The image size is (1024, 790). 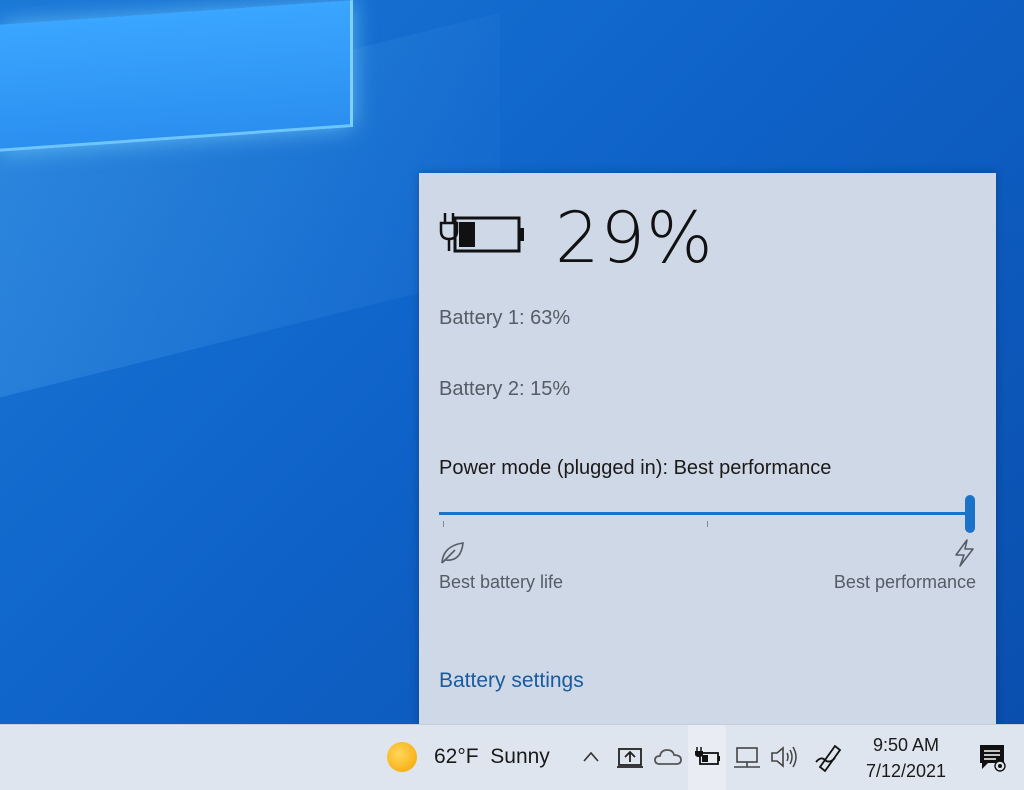 What do you see at coordinates (591, 757) in the screenshot?
I see `chevron-up-icon` at bounding box center [591, 757].